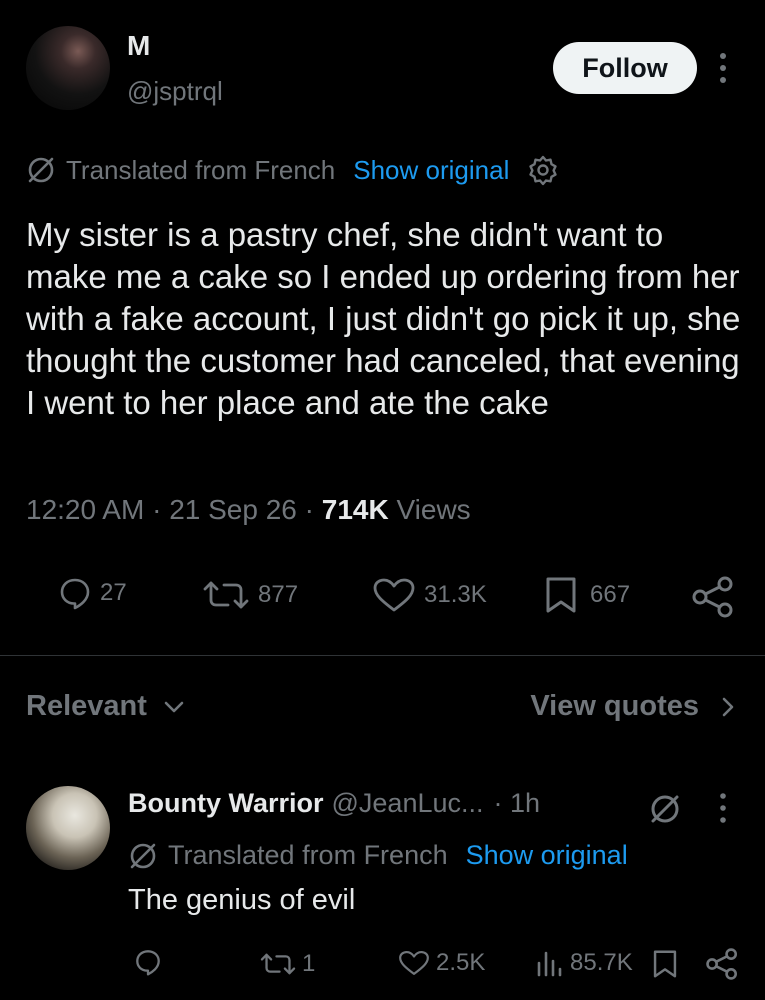 Image resolution: width=765 pixels, height=1000 pixels. What do you see at coordinates (242, 900) in the screenshot?
I see `reply-text: The genius of evil` at bounding box center [242, 900].